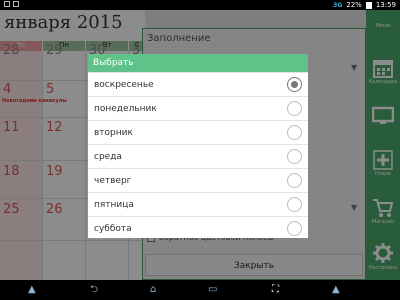  Describe the element at coordinates (114, 205) in the screenshot. I see `option-label: пятница` at that location.